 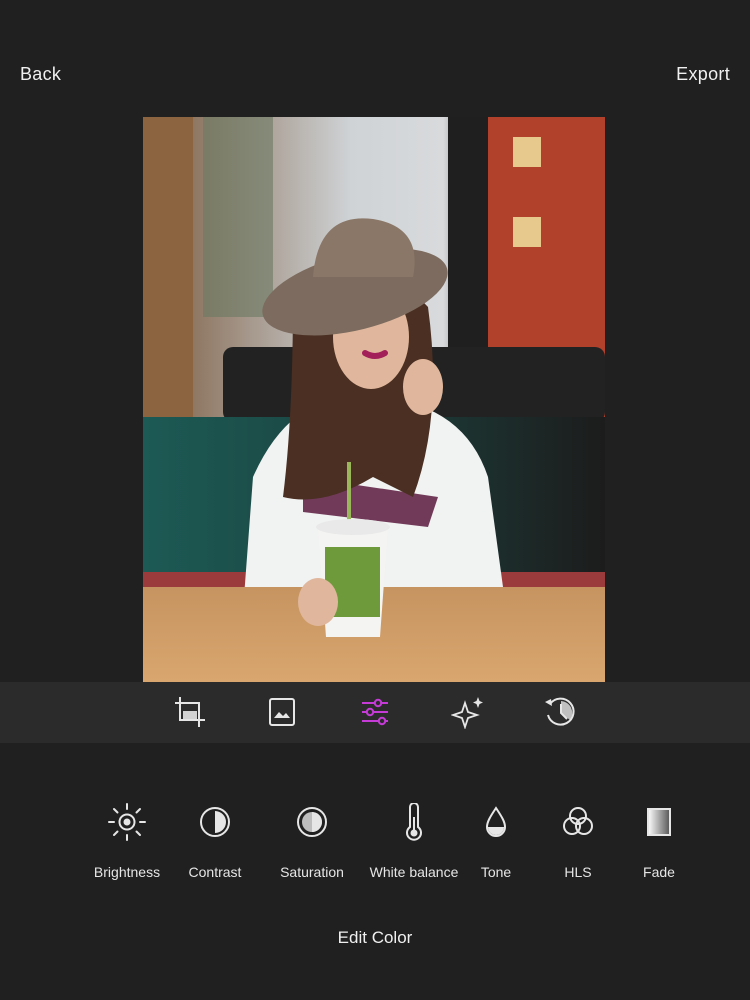 I want to click on adjust-contrast-label: Contrast, so click(x=215, y=872).